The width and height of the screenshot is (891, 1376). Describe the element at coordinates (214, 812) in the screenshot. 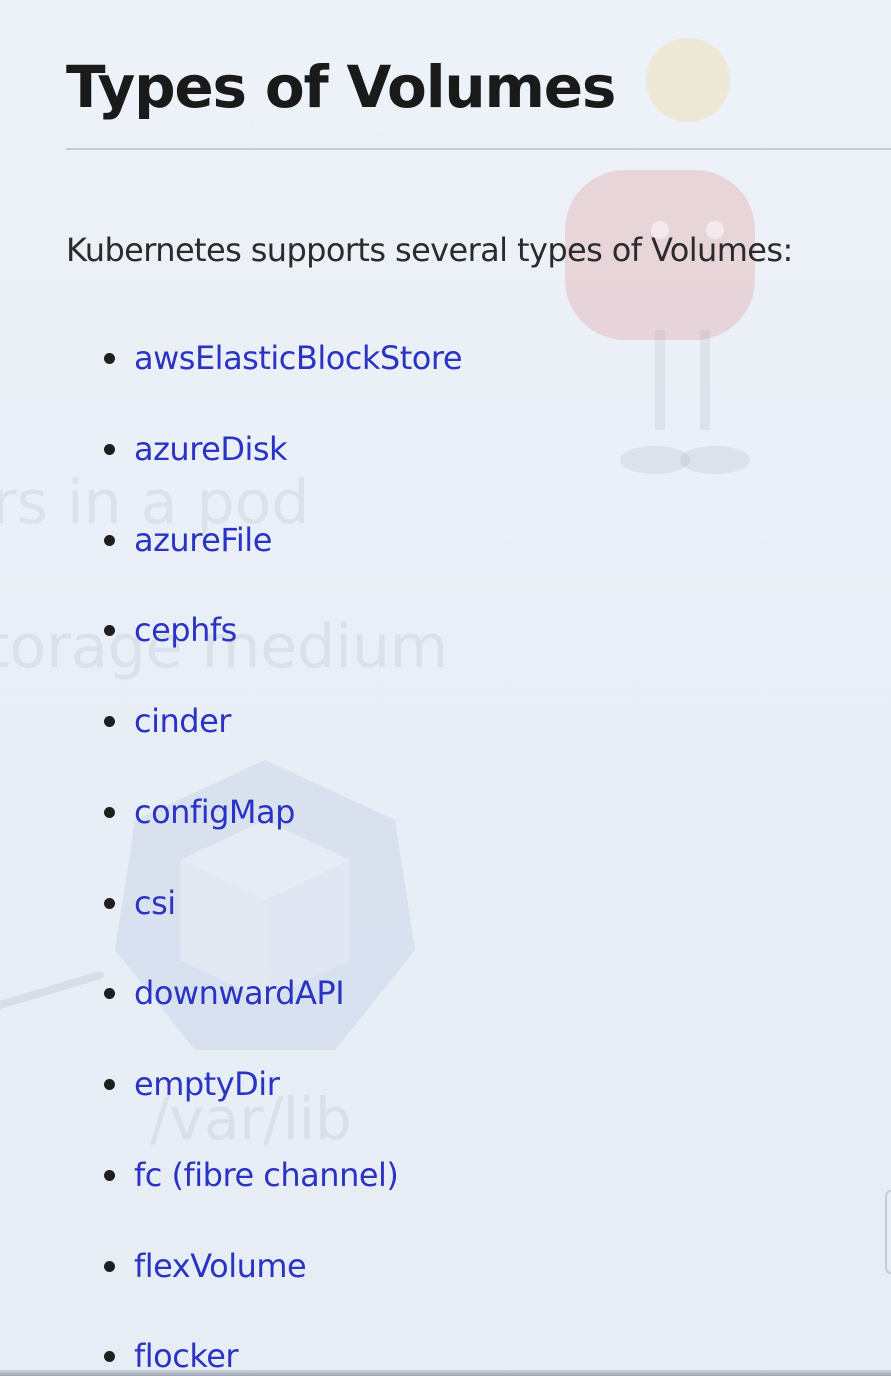

I see `volume-type-link: configMap` at that location.